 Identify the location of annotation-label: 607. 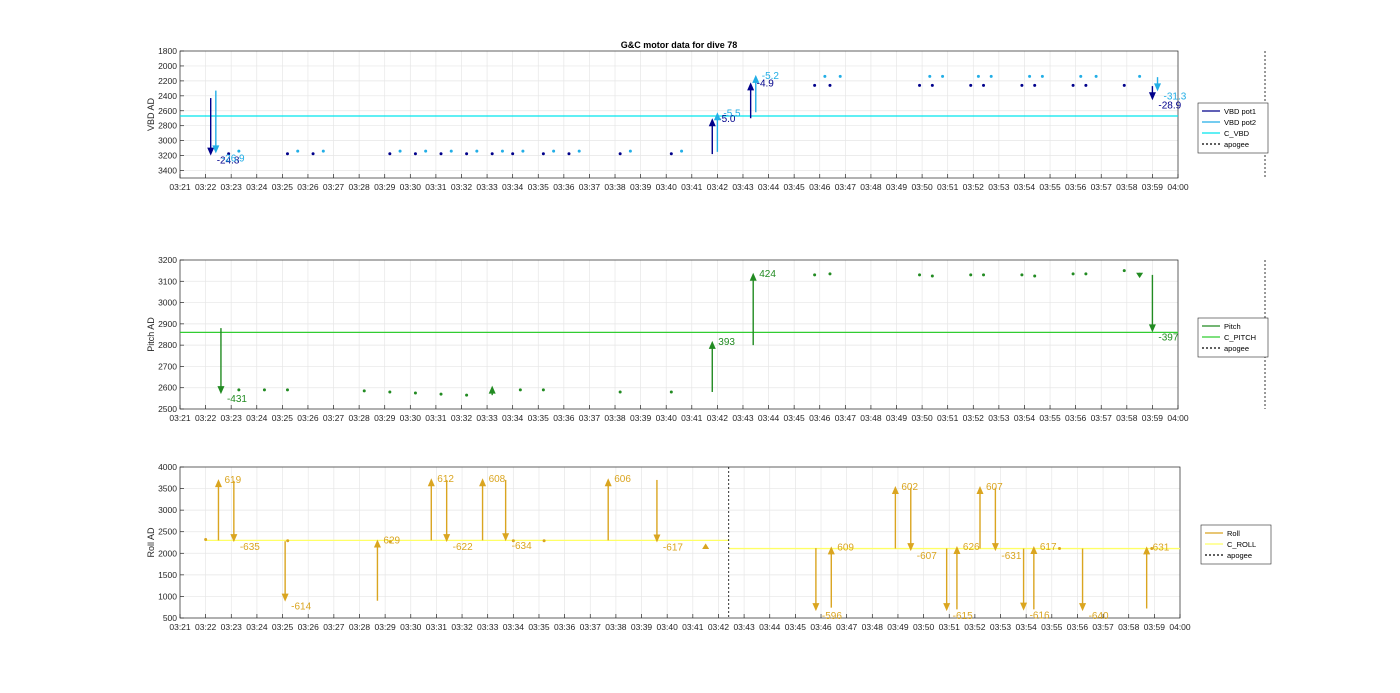
(994, 487).